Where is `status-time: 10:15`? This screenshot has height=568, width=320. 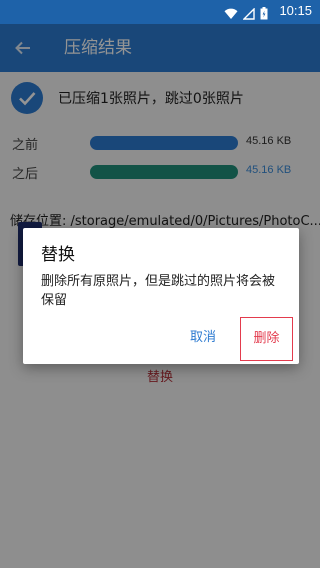
status-time: 10:15 is located at coordinates (295, 10).